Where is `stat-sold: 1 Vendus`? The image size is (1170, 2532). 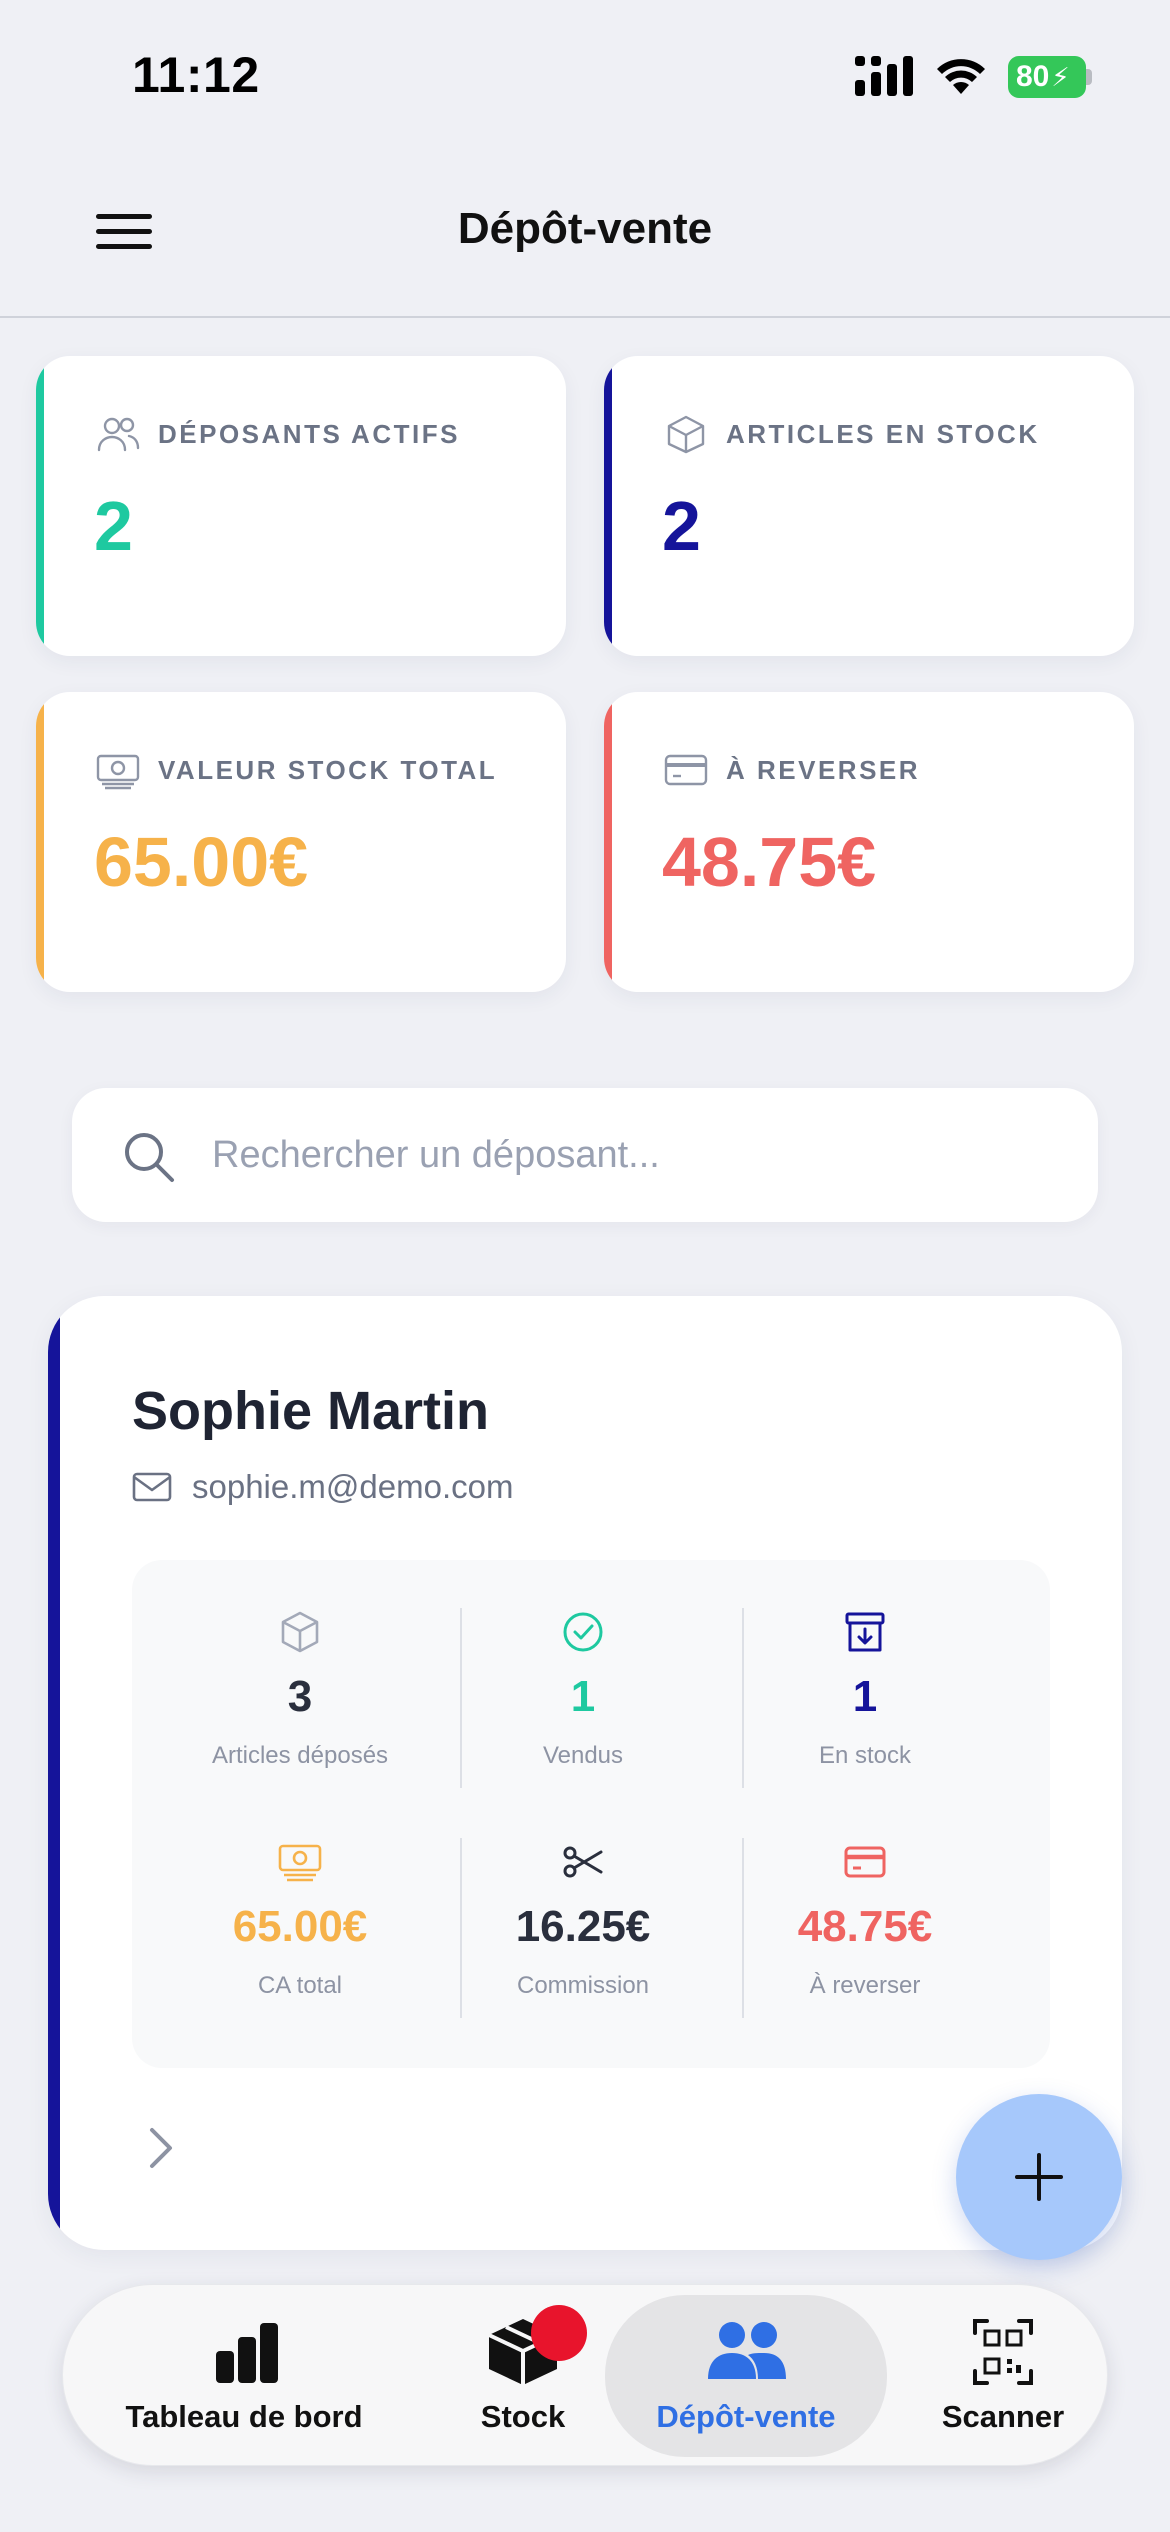 stat-sold: 1 Vendus is located at coordinates (583, 1690).